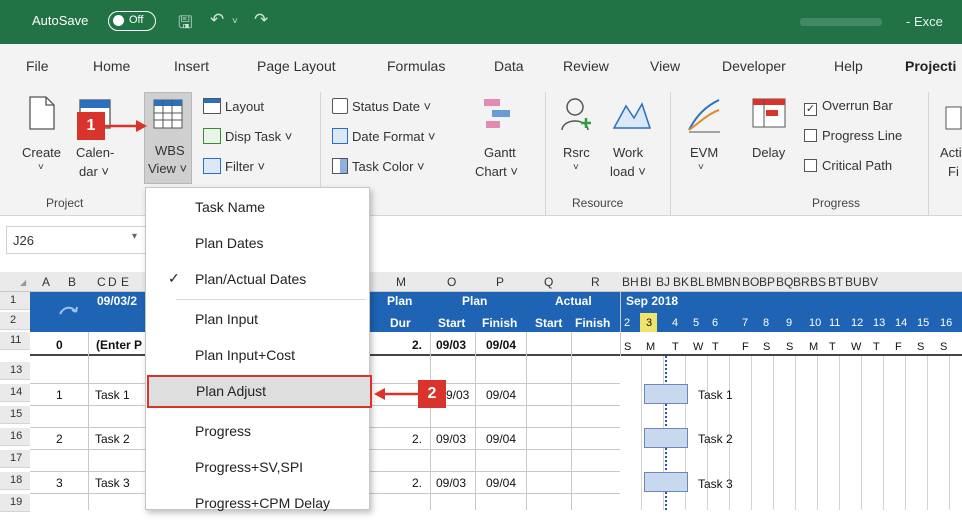 The height and width of the screenshot is (522, 962). I want to click on undo-dropdown-icon: ˅, so click(235, 21).